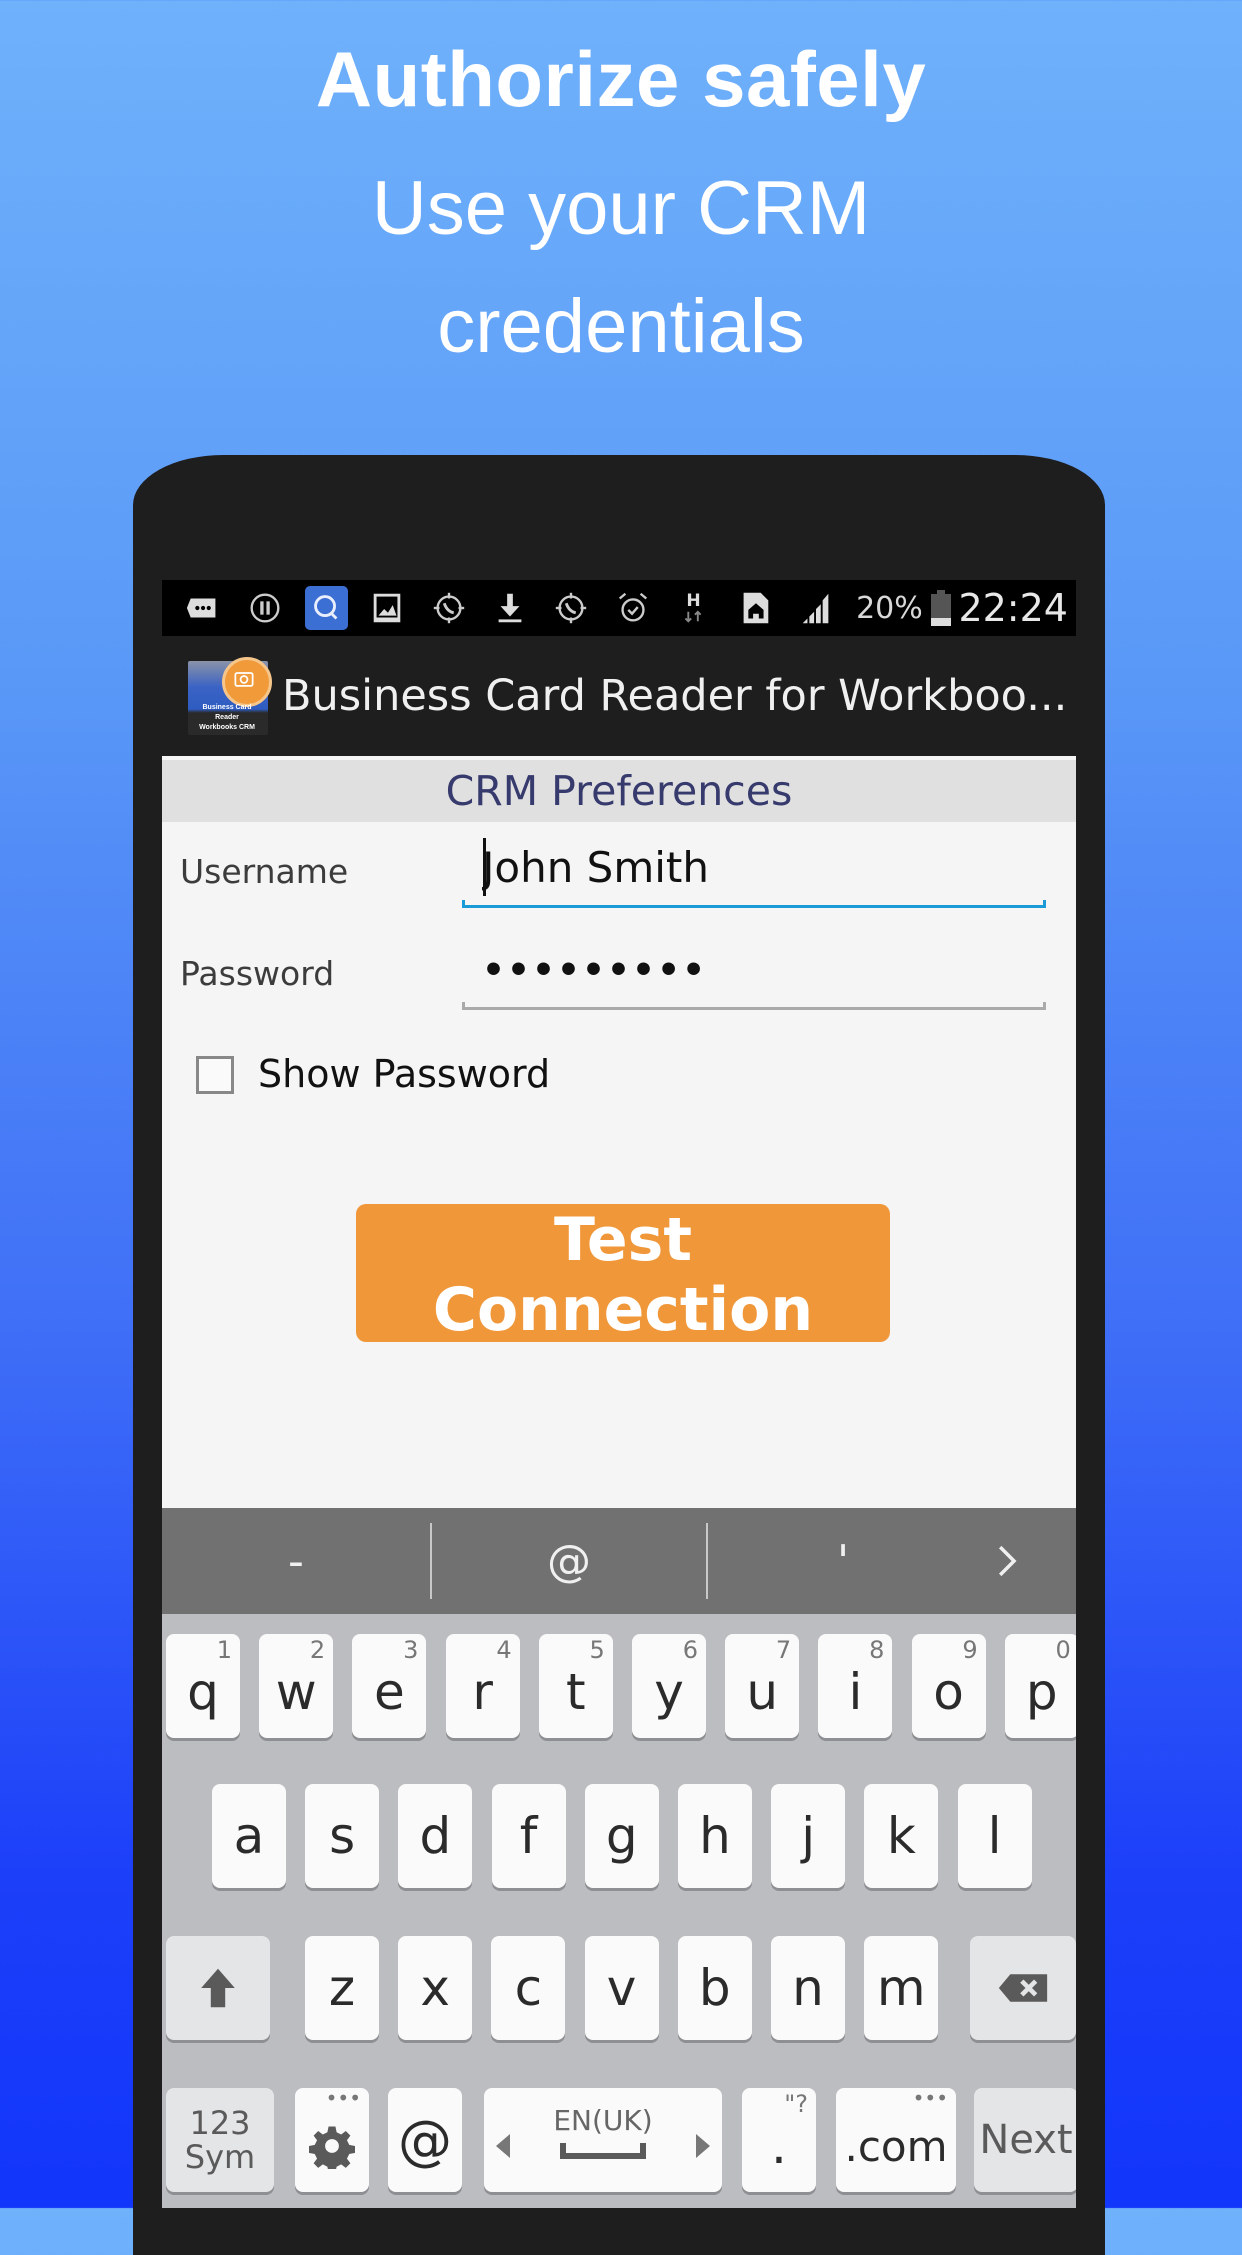 This screenshot has height=2255, width=1242. Describe the element at coordinates (597, 1650) in the screenshot. I see `key-hint: 5` at that location.